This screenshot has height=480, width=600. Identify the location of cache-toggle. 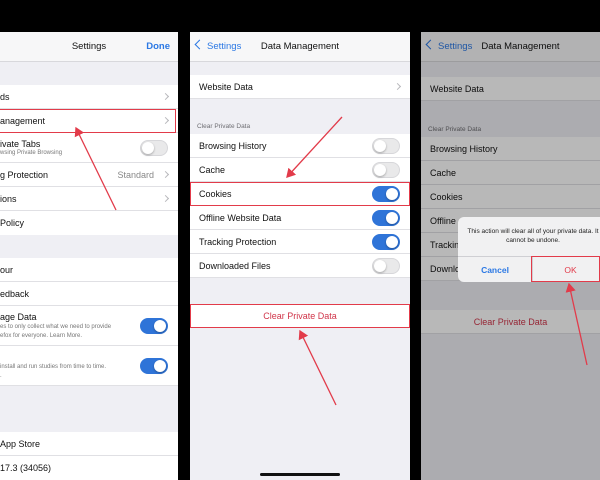
(386, 170).